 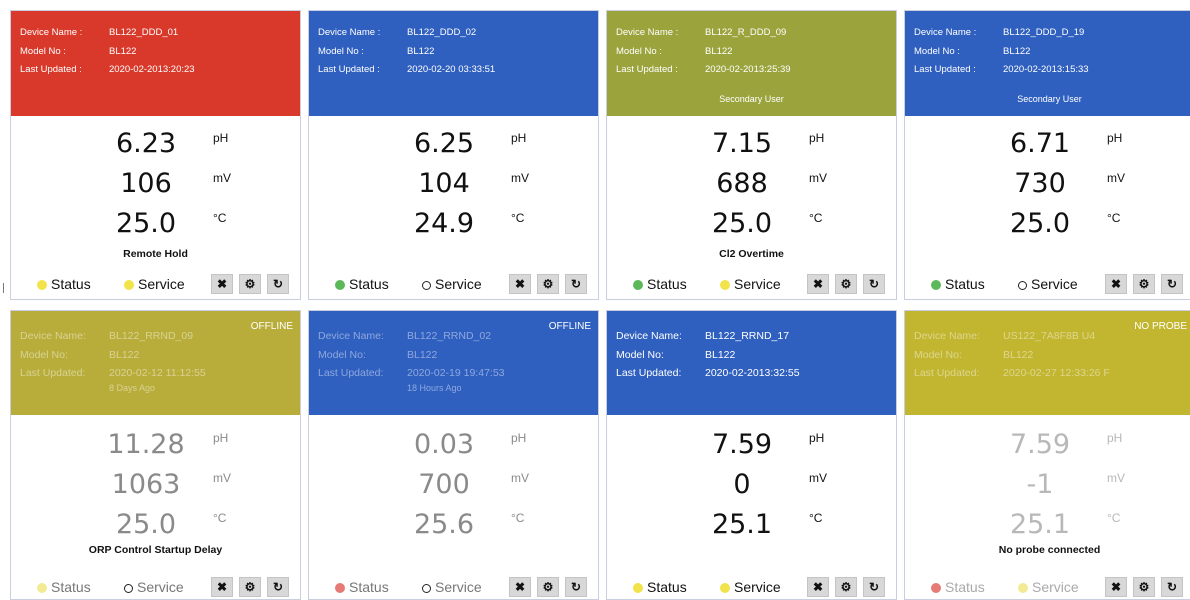 What do you see at coordinates (742, 143) in the screenshot?
I see `ph-value: 7.15` at bounding box center [742, 143].